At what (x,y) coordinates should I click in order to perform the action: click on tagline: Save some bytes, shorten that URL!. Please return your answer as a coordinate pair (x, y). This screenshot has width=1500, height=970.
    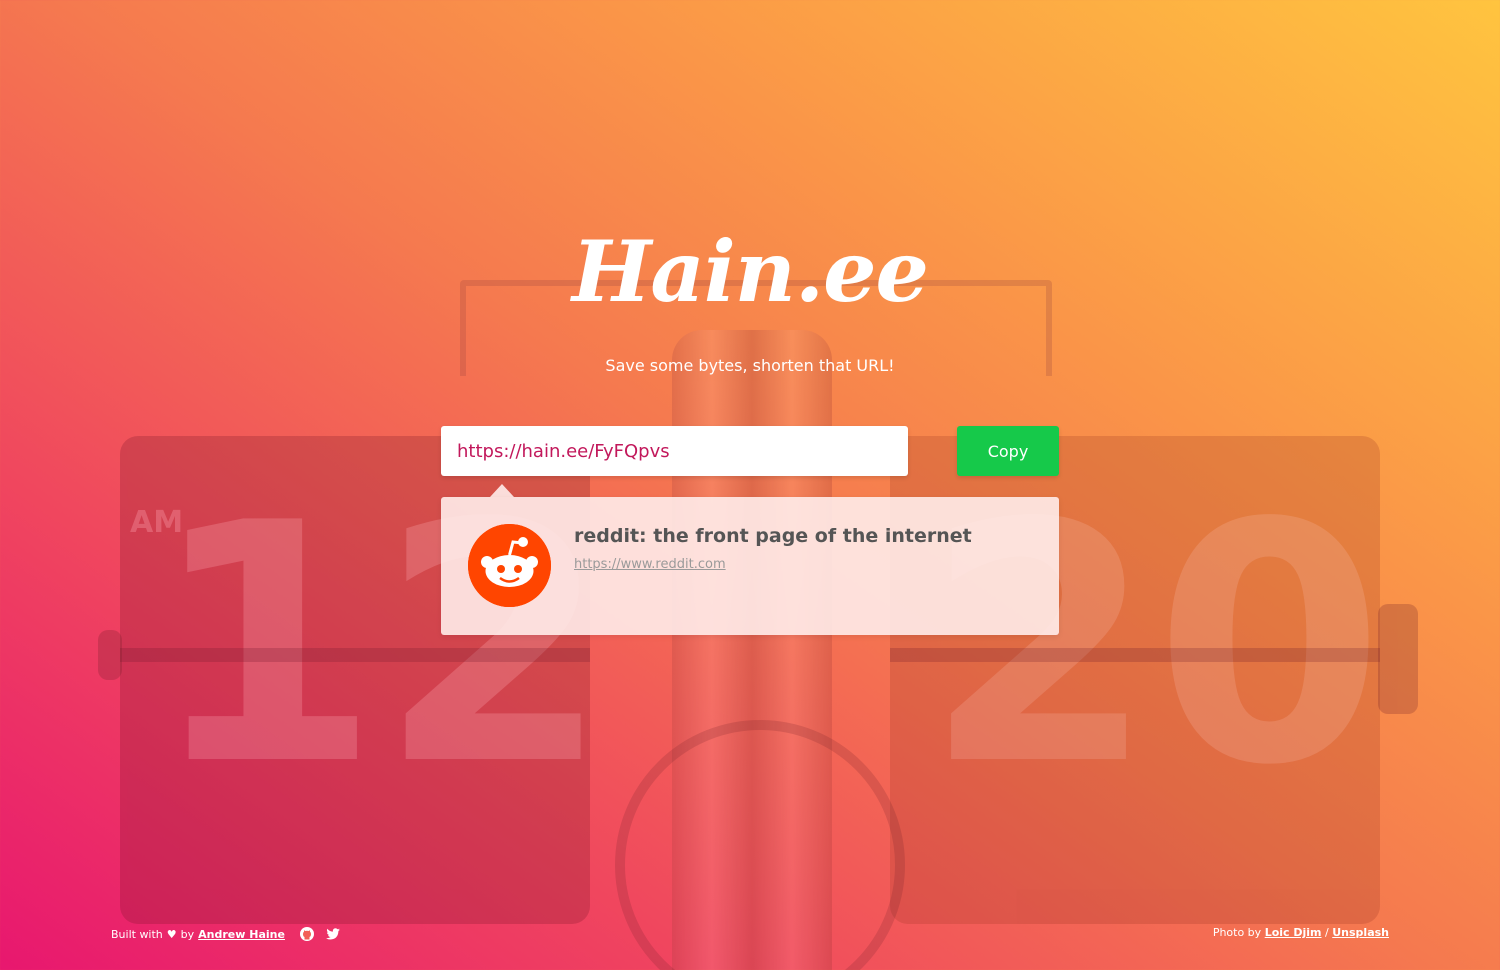
    Looking at the image, I should click on (750, 365).